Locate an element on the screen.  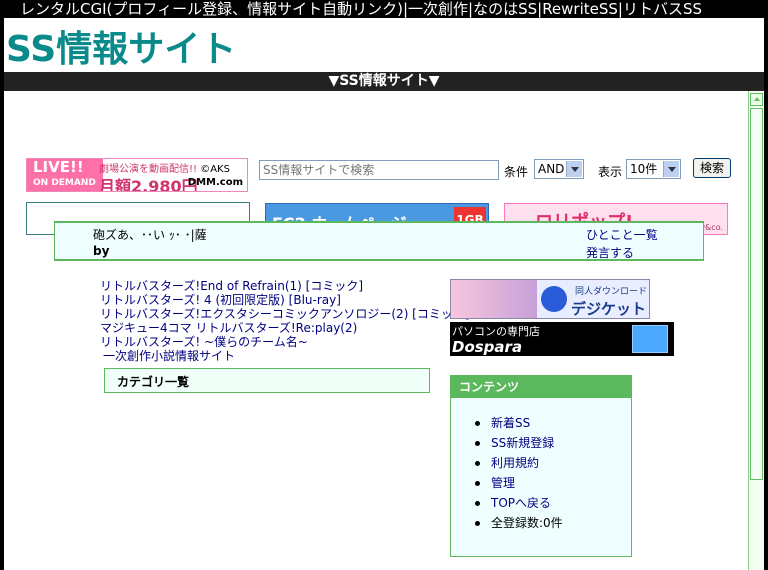
menu-item-terms: 利用規約 is located at coordinates (519, 463).